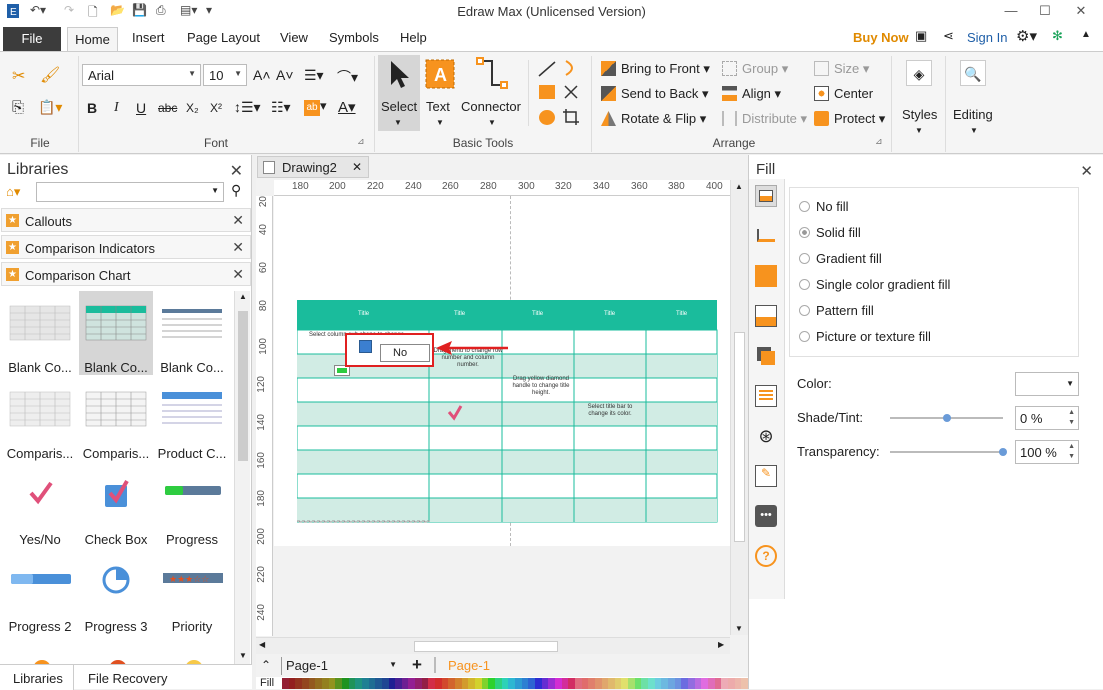  What do you see at coordinates (365, 346) in the screenshot?
I see `menu-icon` at bounding box center [365, 346].